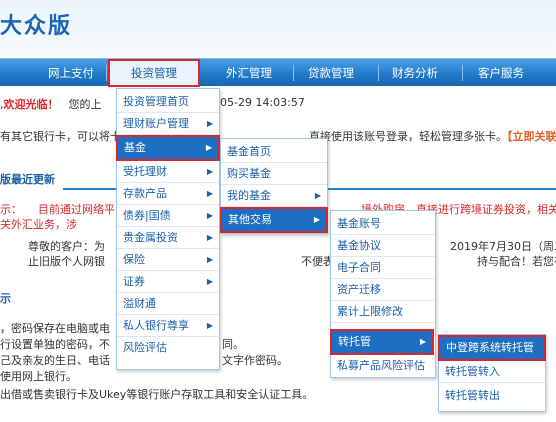  Describe the element at coordinates (278, 261) in the screenshot. I see `notice-line-4: 止旧版个人网银不便表示歉意，并表心持与配合！若您有任何疑` at that location.